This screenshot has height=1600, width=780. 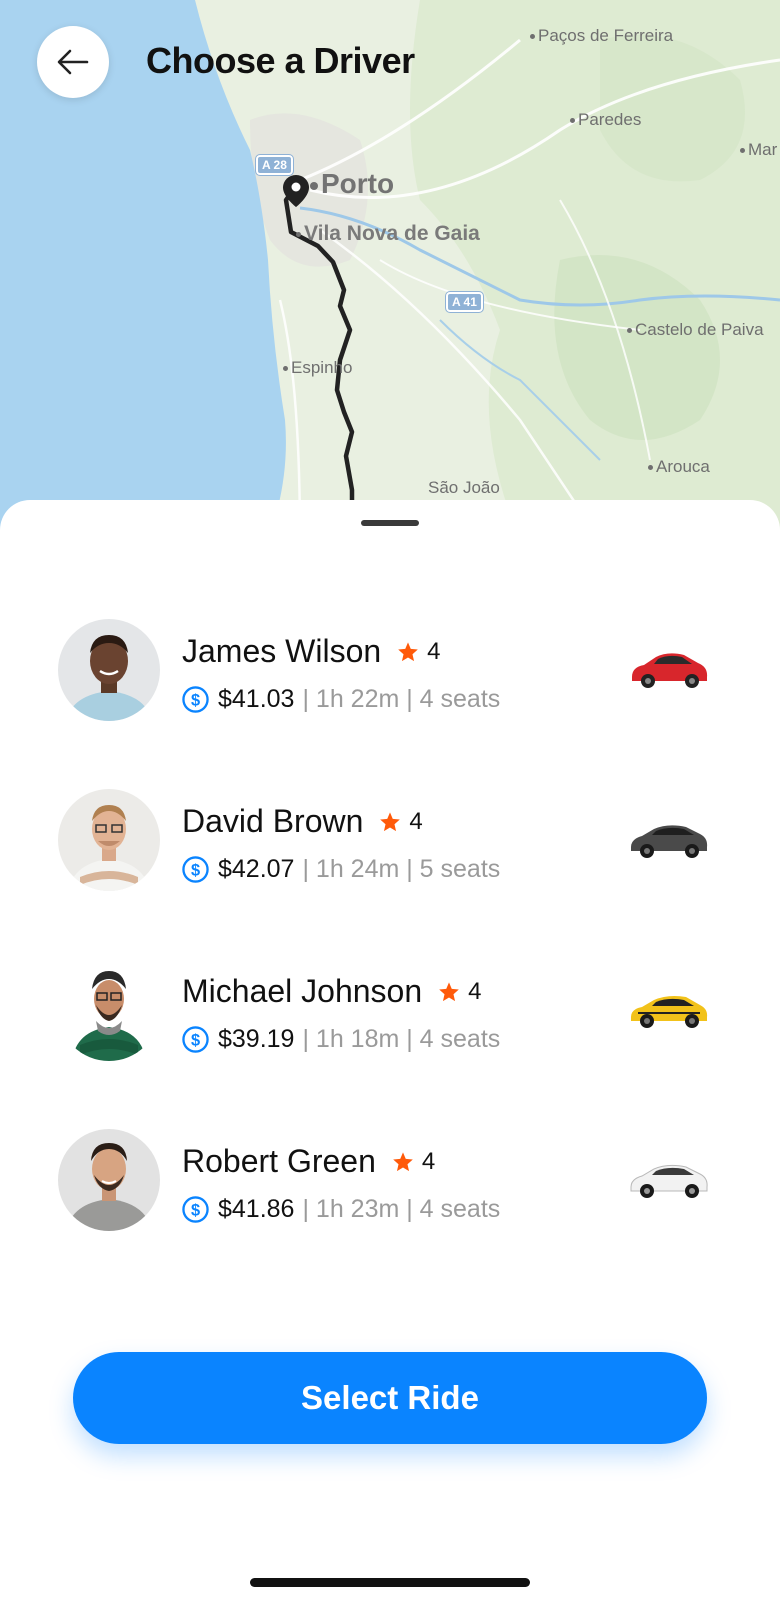 What do you see at coordinates (401, 1209) in the screenshot?
I see `ride-details: | 1h 23m | 4 seats` at bounding box center [401, 1209].